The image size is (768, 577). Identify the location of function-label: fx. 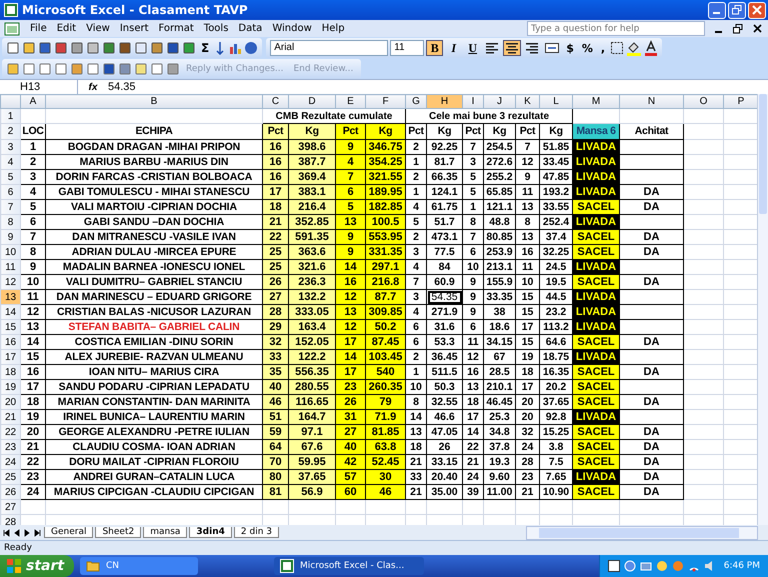
(93, 87).